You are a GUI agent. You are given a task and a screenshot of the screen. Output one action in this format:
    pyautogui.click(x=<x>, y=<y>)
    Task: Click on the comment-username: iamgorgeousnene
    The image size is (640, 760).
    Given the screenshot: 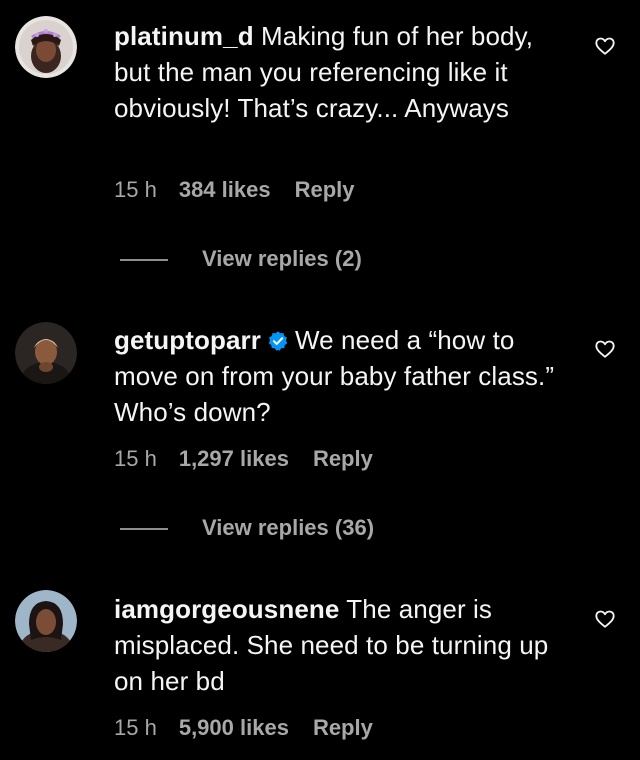 What is the action you would take?
    pyautogui.click(x=226, y=609)
    